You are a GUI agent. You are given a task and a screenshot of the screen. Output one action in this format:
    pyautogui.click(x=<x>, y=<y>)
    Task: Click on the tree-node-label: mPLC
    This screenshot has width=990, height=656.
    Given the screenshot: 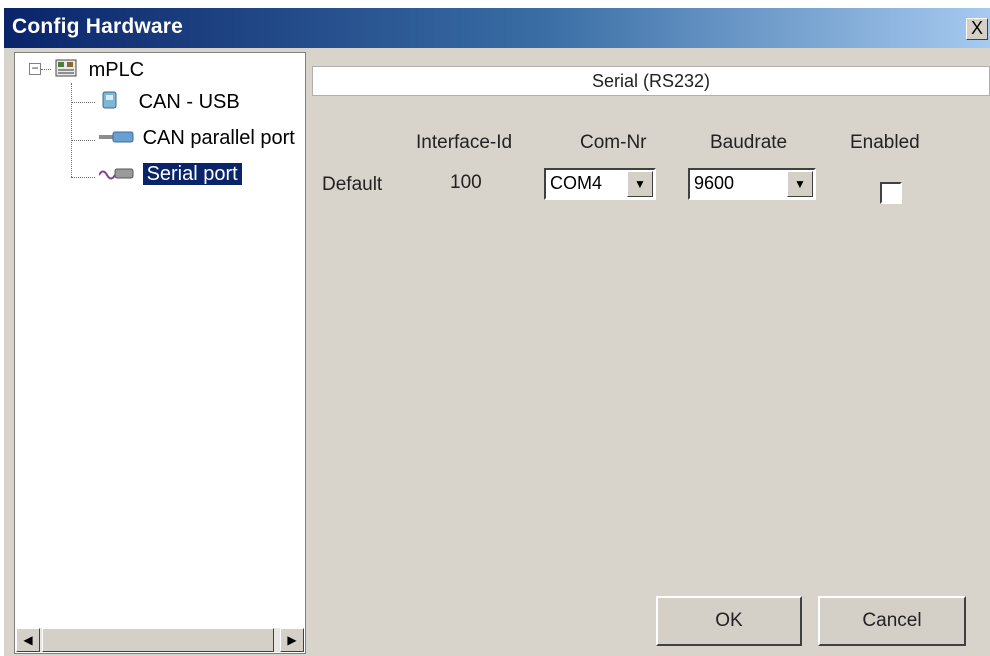 What is the action you would take?
    pyautogui.click(x=116, y=70)
    